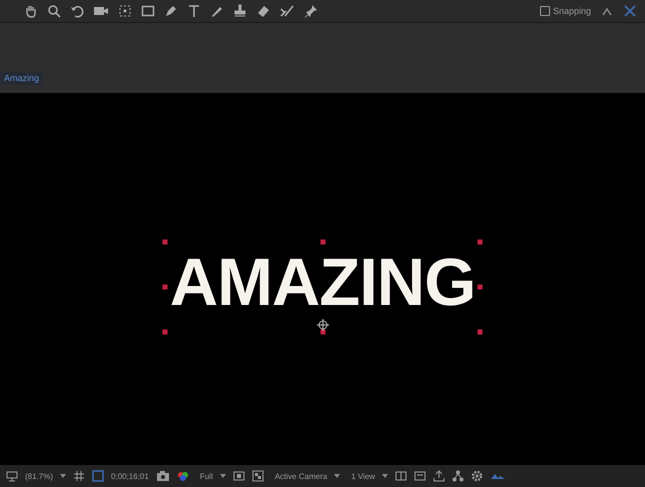 The height and width of the screenshot is (487, 645). Describe the element at coordinates (77, 11) in the screenshot. I see `rotate-icon` at that location.